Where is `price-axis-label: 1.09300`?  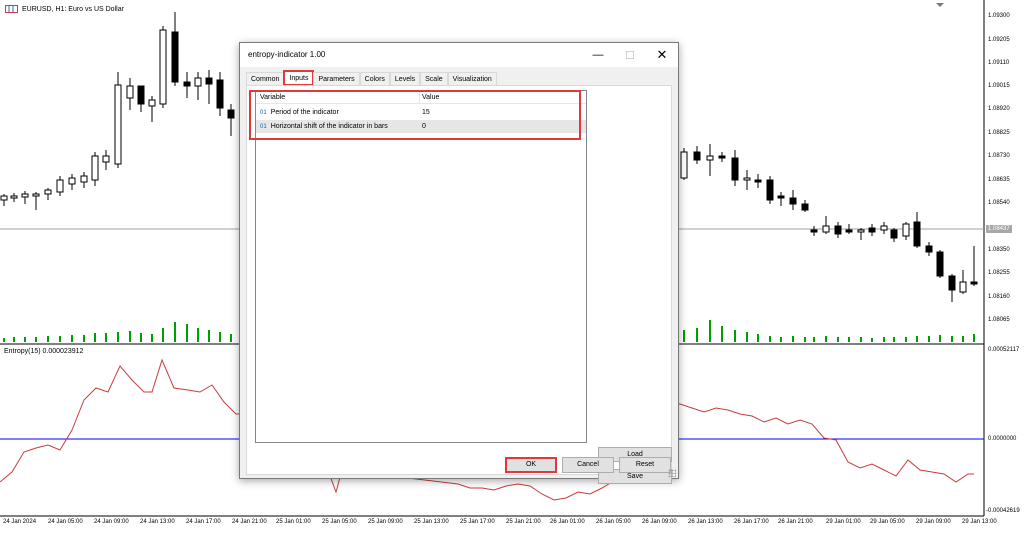
price-axis-label: 1.09300 is located at coordinates (999, 16).